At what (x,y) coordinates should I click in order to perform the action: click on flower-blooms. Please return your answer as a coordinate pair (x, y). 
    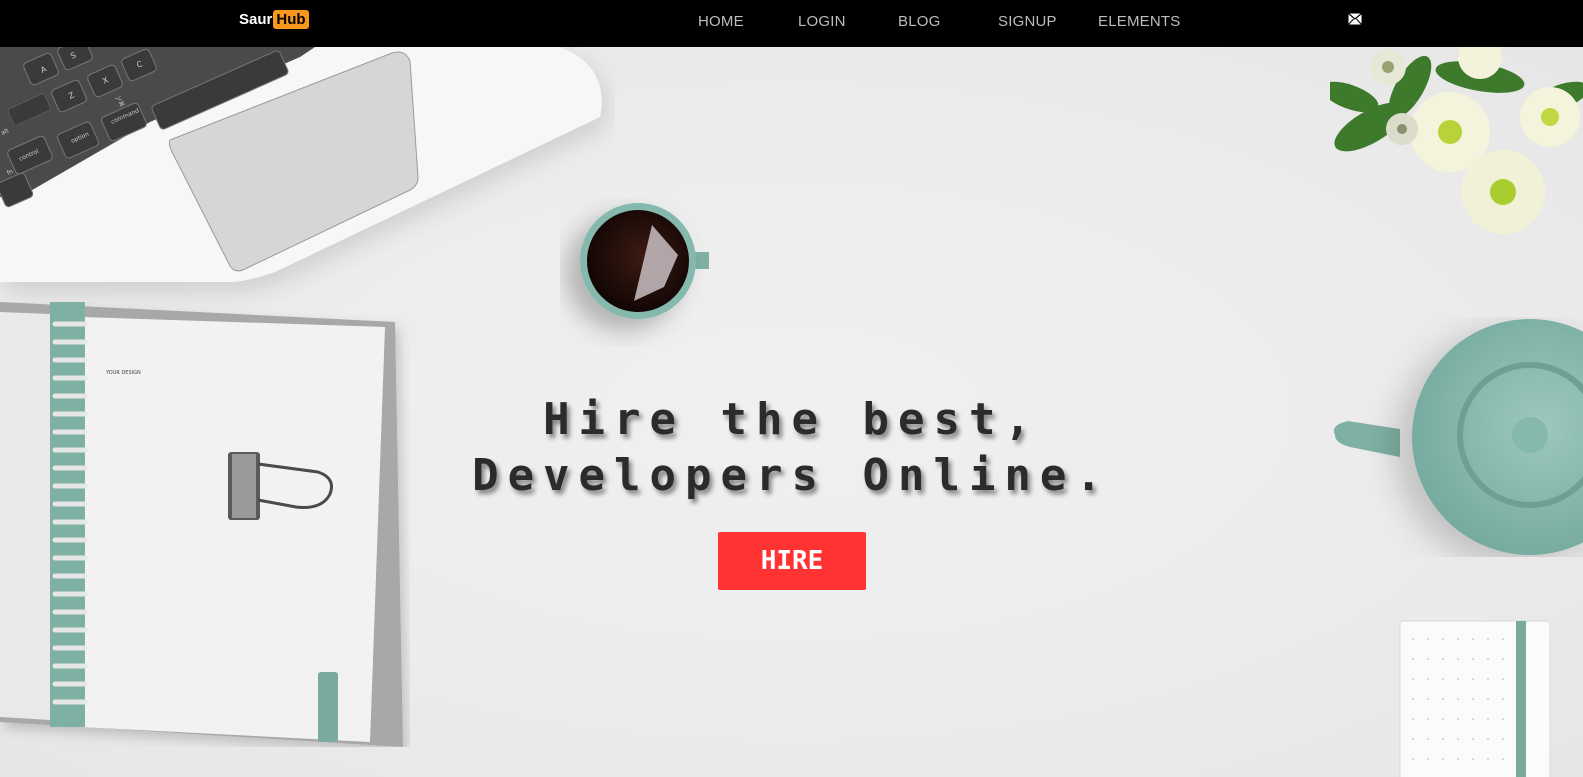
    Looking at the image, I should click on (1475, 140).